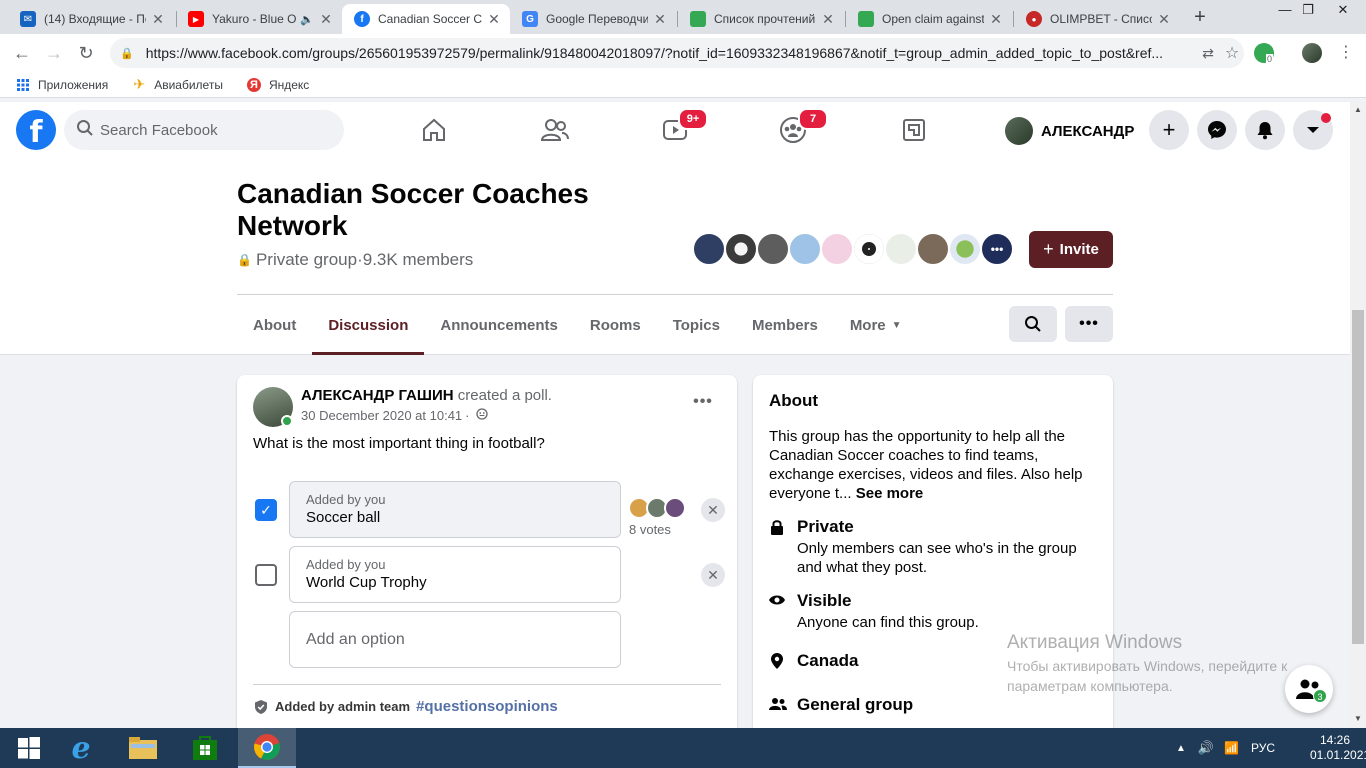  What do you see at coordinates (1097, 19) in the screenshot?
I see `browser-tab: ● OLIMPBET - Список ✕` at bounding box center [1097, 19].